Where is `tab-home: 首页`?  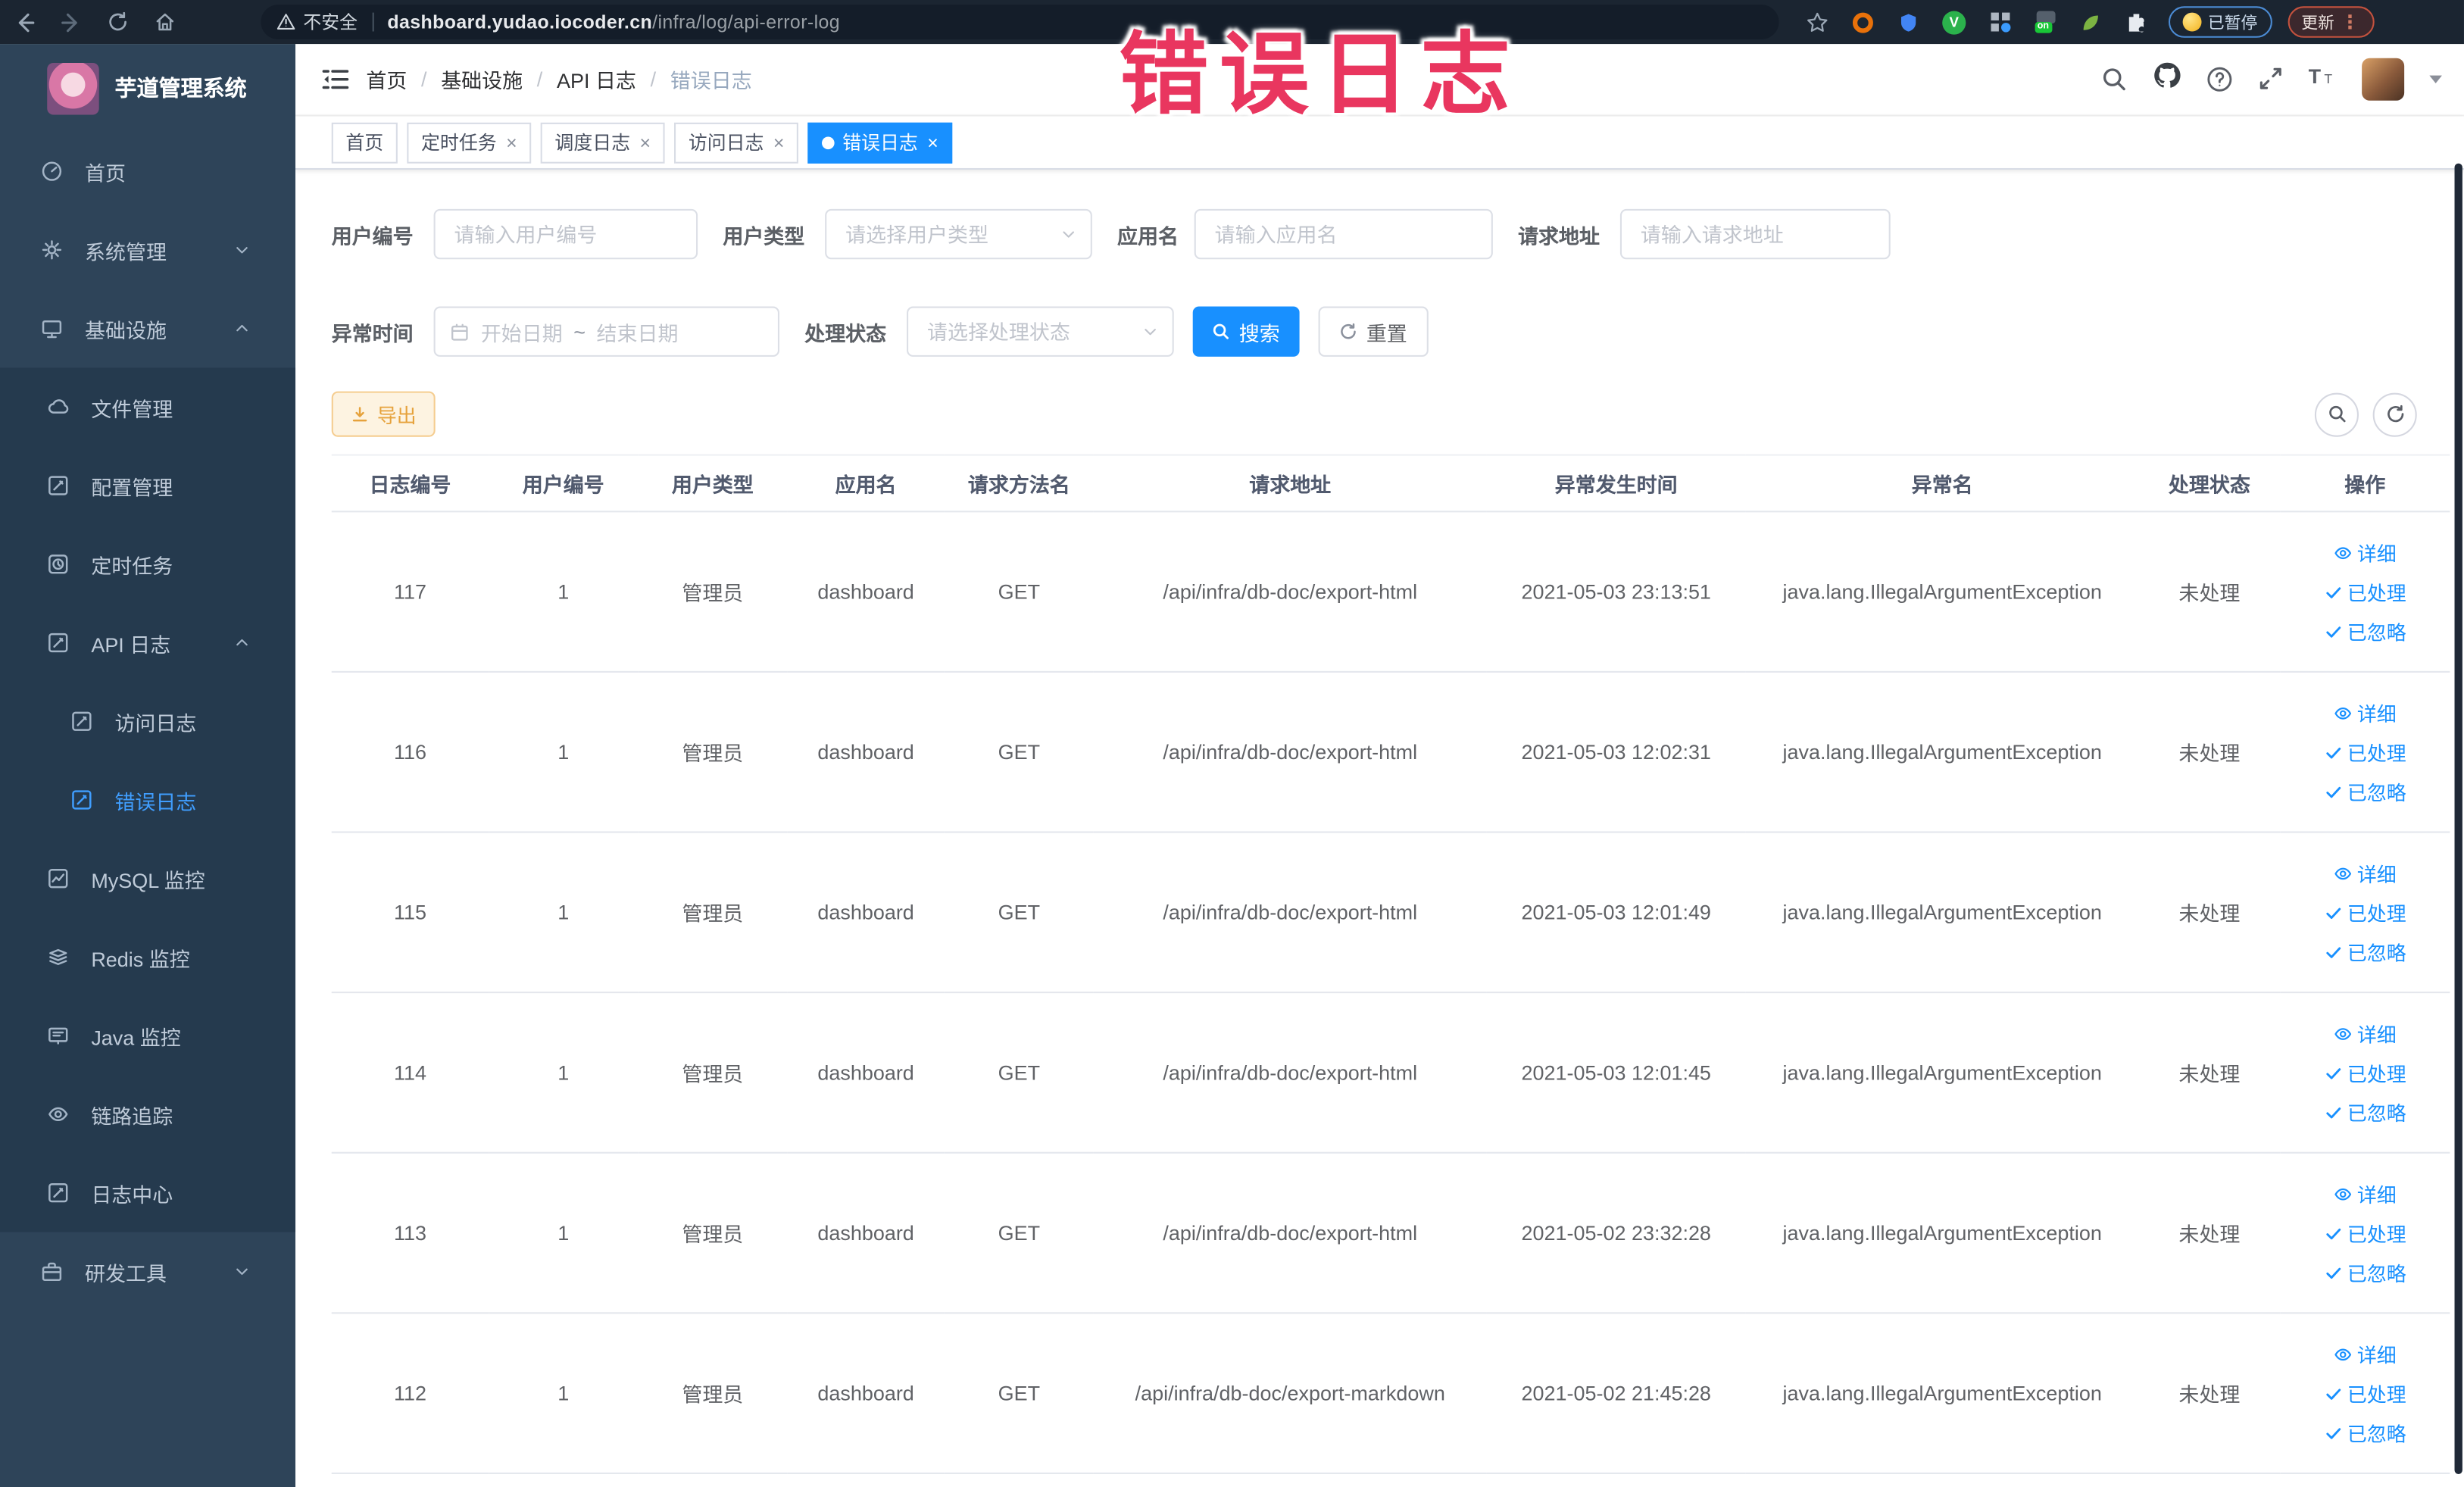 tab-home: 首页 is located at coordinates (364, 142).